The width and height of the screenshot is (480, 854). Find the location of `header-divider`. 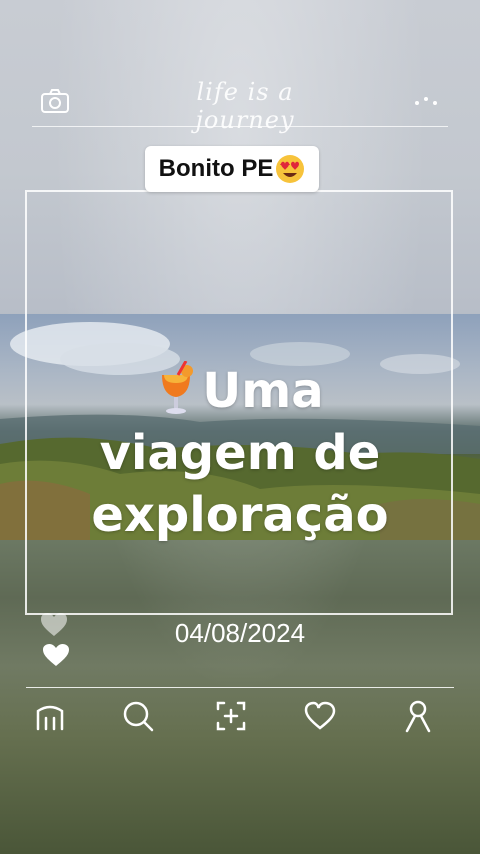

header-divider is located at coordinates (240, 126).